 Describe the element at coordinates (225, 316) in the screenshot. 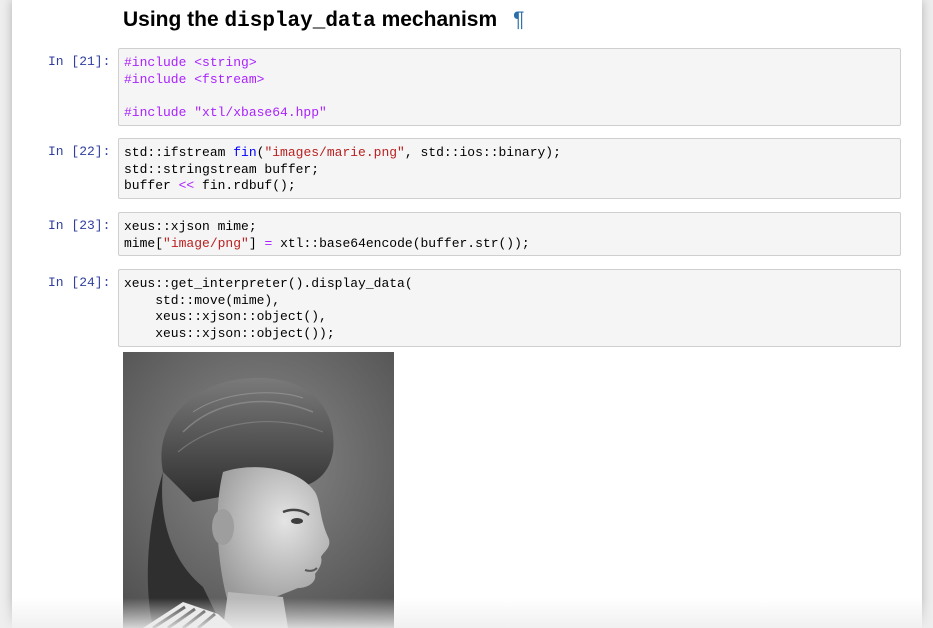

I see `code-token: xeus::xjson::object(),` at that location.